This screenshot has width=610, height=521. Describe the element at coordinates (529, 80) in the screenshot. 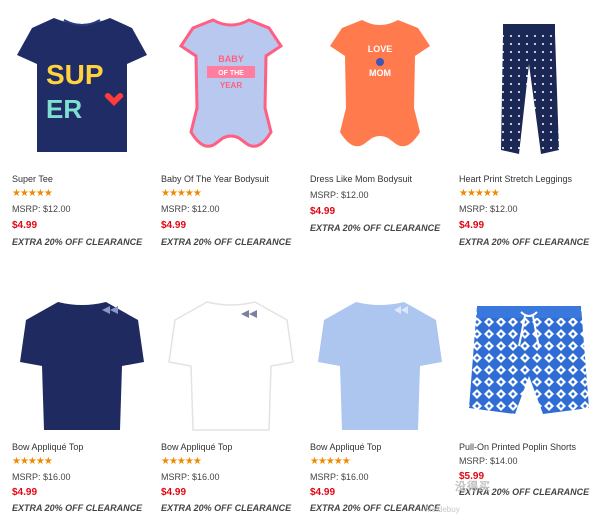

I see `product-image-leggings` at that location.